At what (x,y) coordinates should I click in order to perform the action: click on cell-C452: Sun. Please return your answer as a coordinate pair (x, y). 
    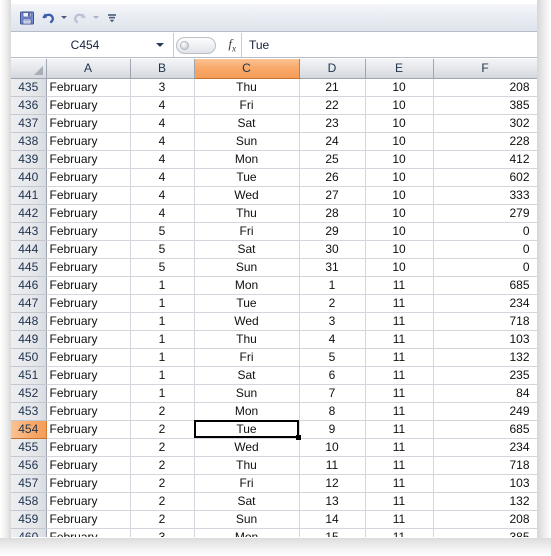
    Looking at the image, I should click on (247, 393).